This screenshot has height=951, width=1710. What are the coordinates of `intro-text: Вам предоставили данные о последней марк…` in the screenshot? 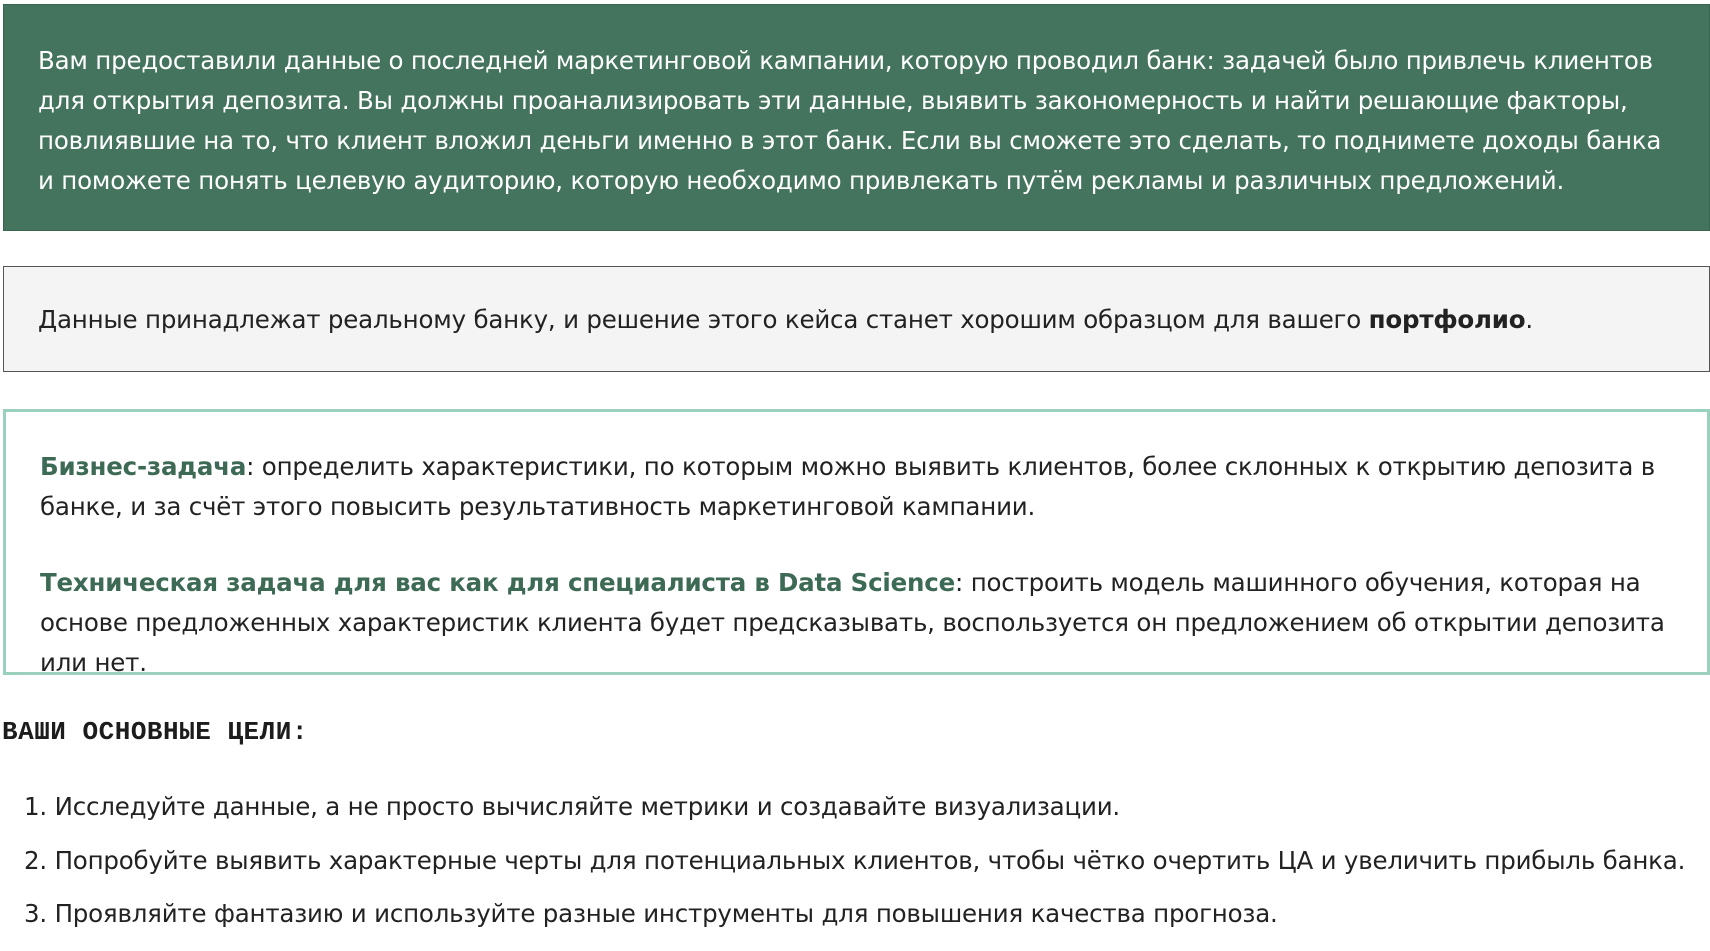 It's located at (850, 120).